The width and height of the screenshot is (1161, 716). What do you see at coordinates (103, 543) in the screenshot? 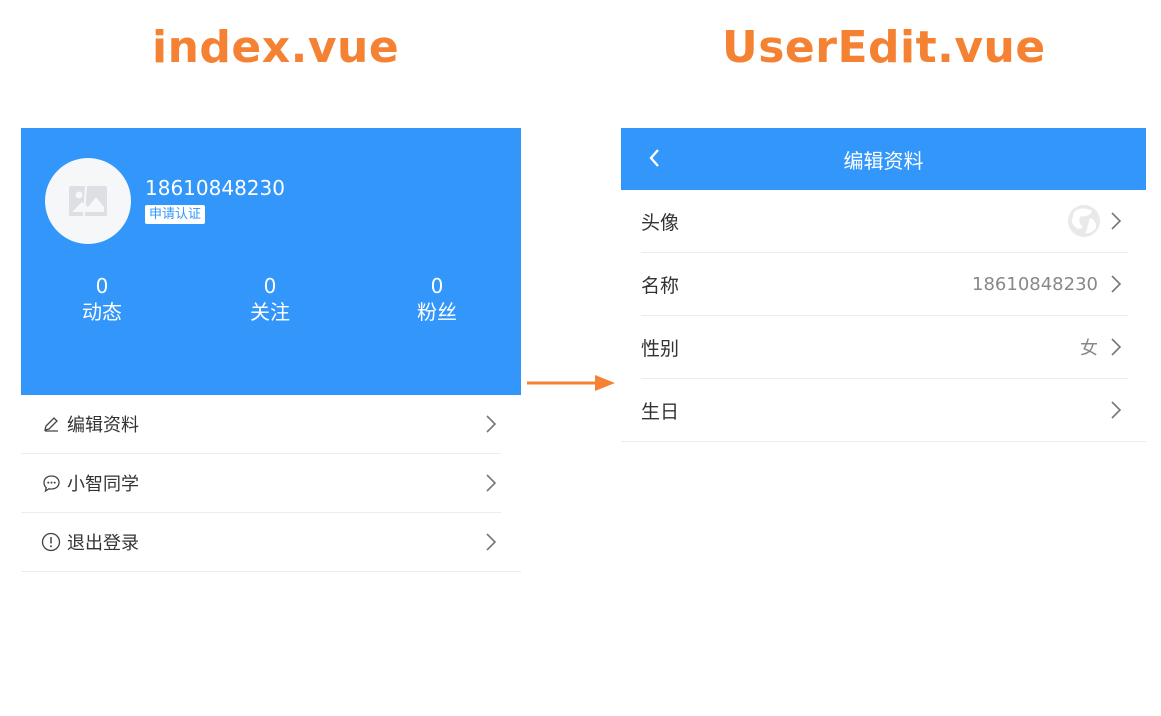
I see `menu-item-label: 退出登录` at bounding box center [103, 543].